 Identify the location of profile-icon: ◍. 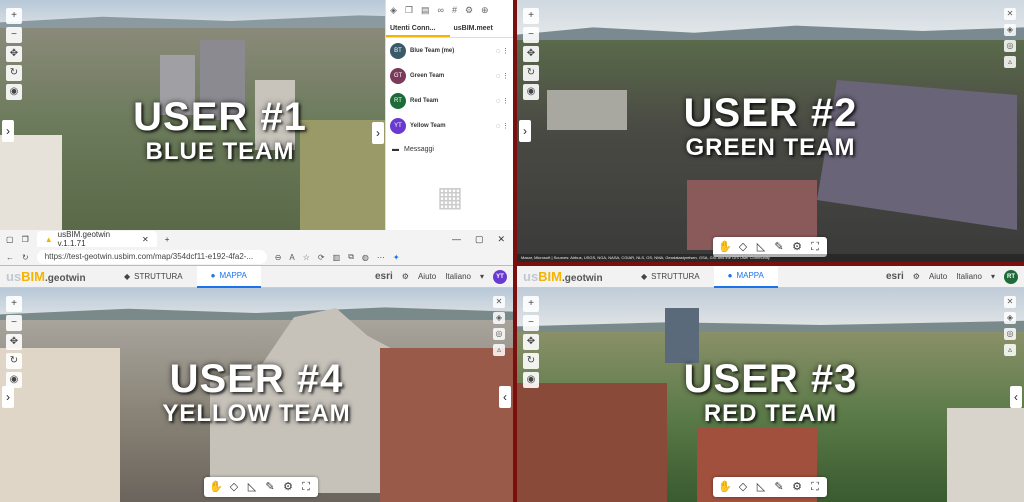
(365, 257).